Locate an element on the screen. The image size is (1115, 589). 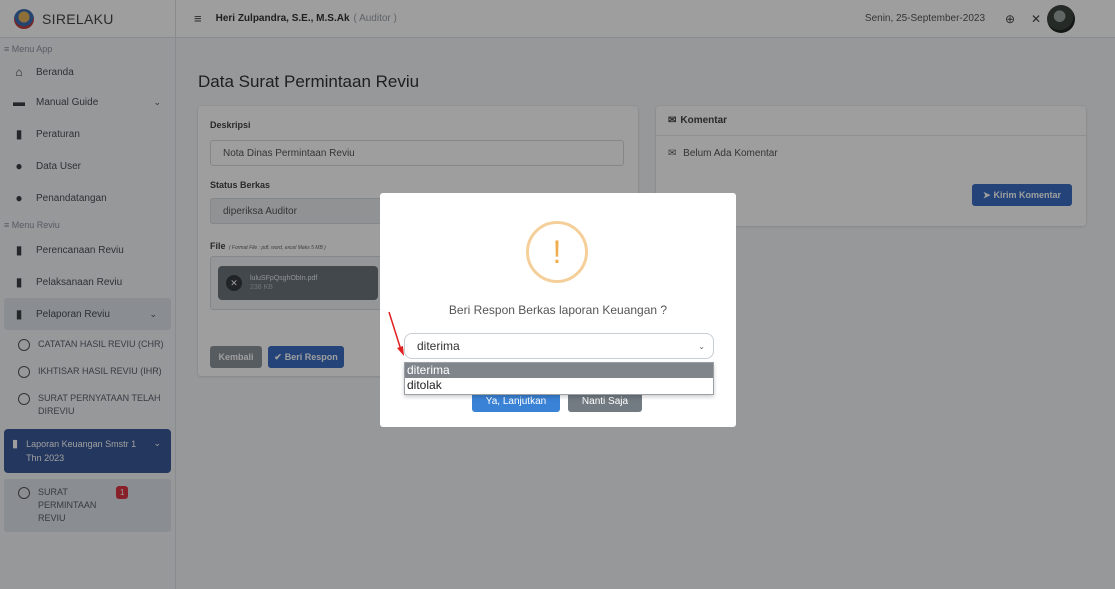
response-dropdown: diterima ditolak is located at coordinates (559, 378).